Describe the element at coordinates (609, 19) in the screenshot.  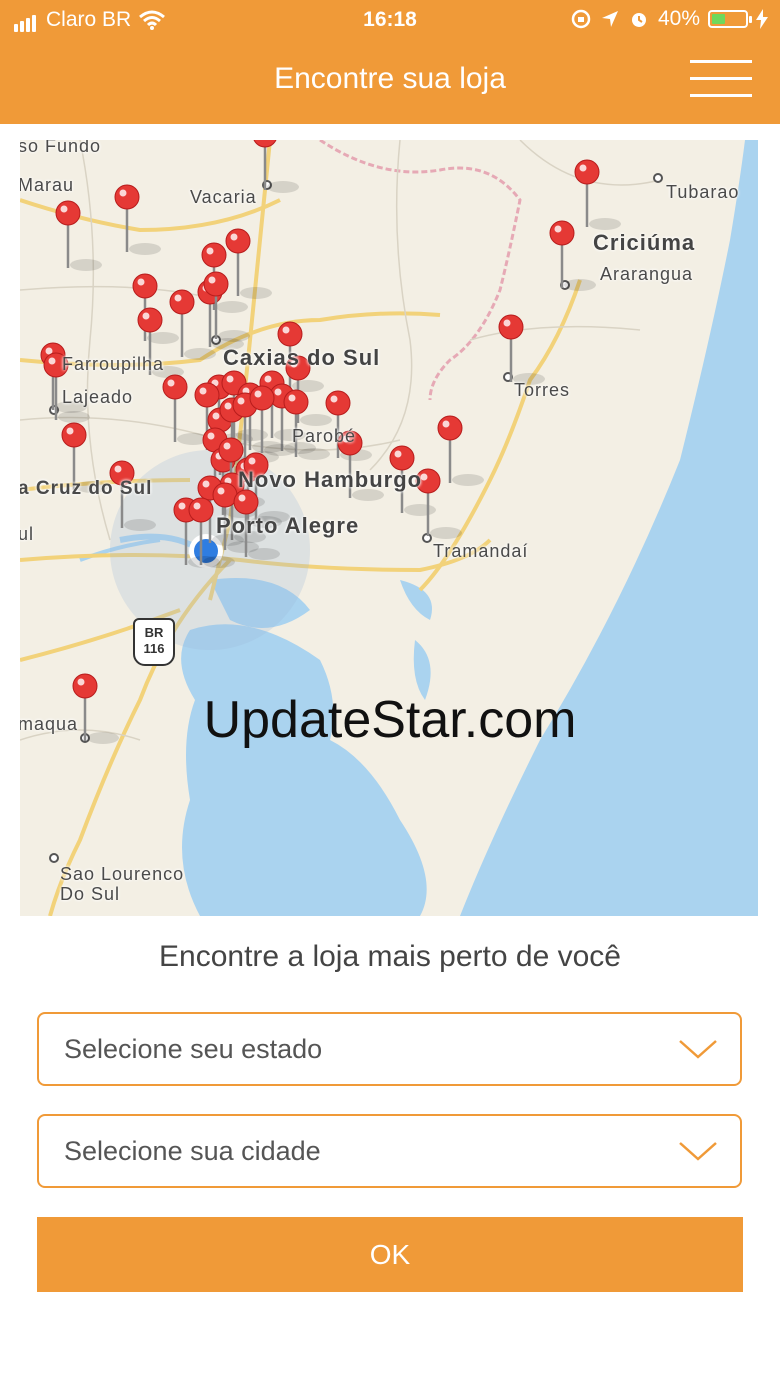
I see `location-arrow-icon` at that location.